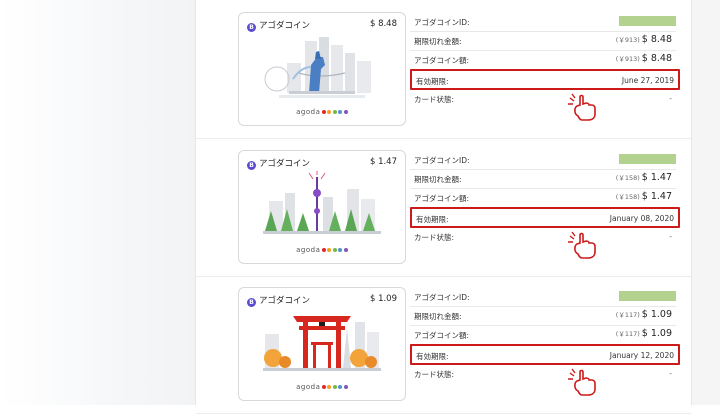 The height and width of the screenshot is (414, 720). I want to click on validity-date: January 12, 2020, so click(641, 355).